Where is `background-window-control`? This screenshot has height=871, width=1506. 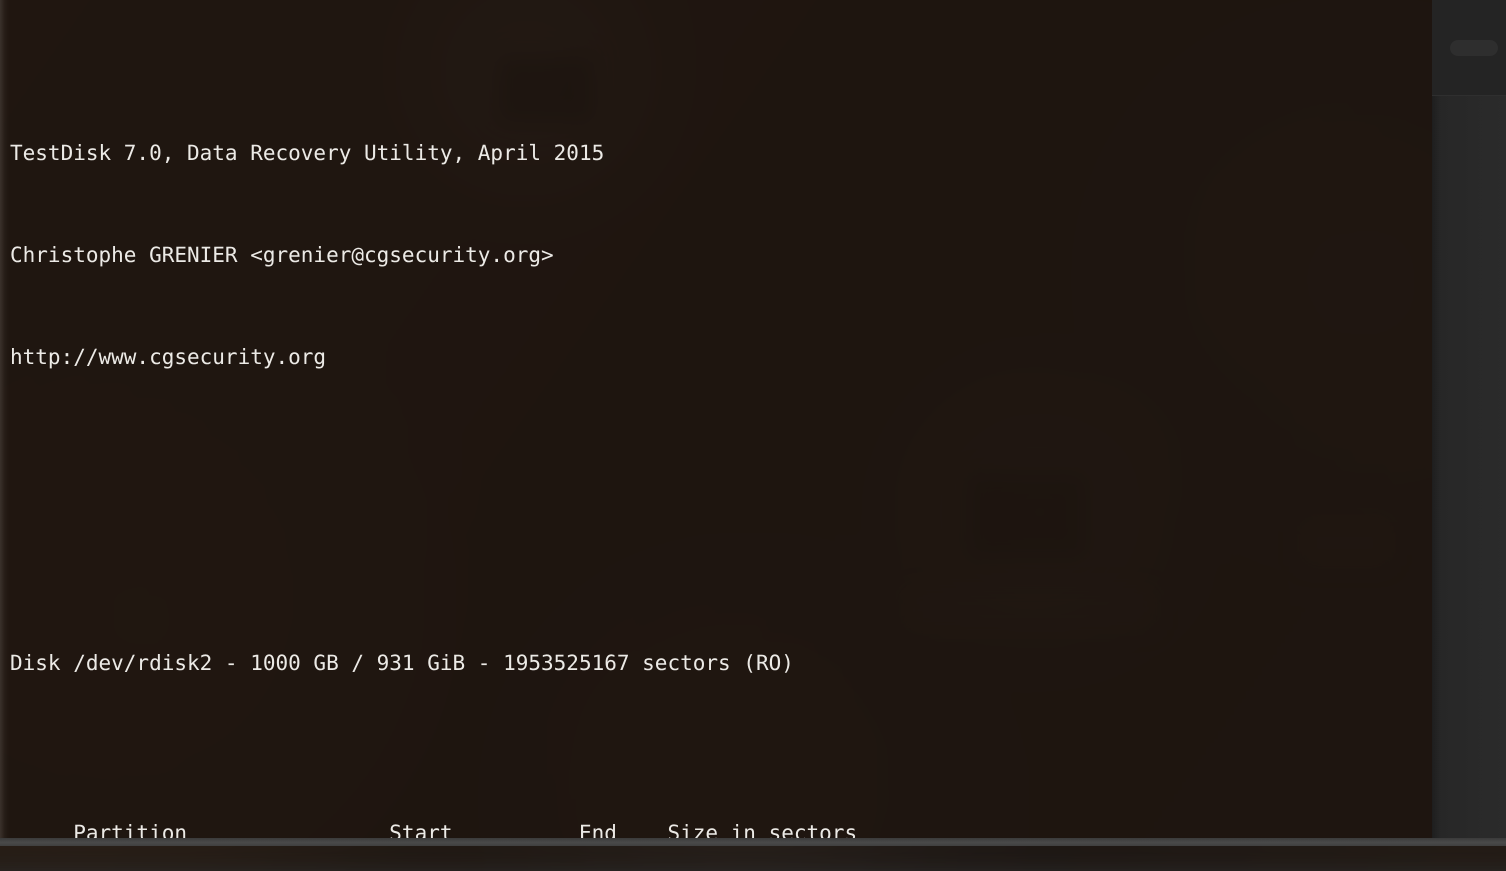
background-window-control is located at coordinates (1474, 48).